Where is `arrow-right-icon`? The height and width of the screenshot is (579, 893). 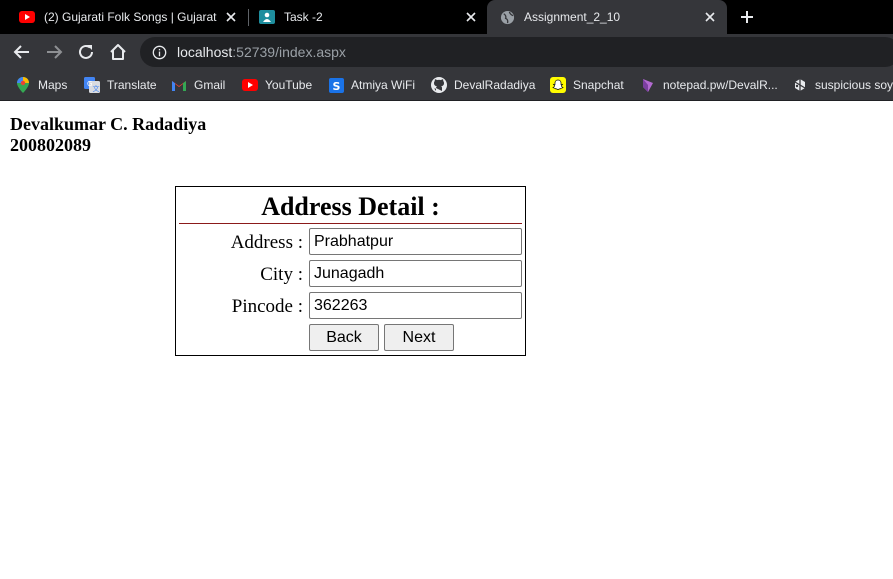
arrow-right-icon is located at coordinates (55, 52).